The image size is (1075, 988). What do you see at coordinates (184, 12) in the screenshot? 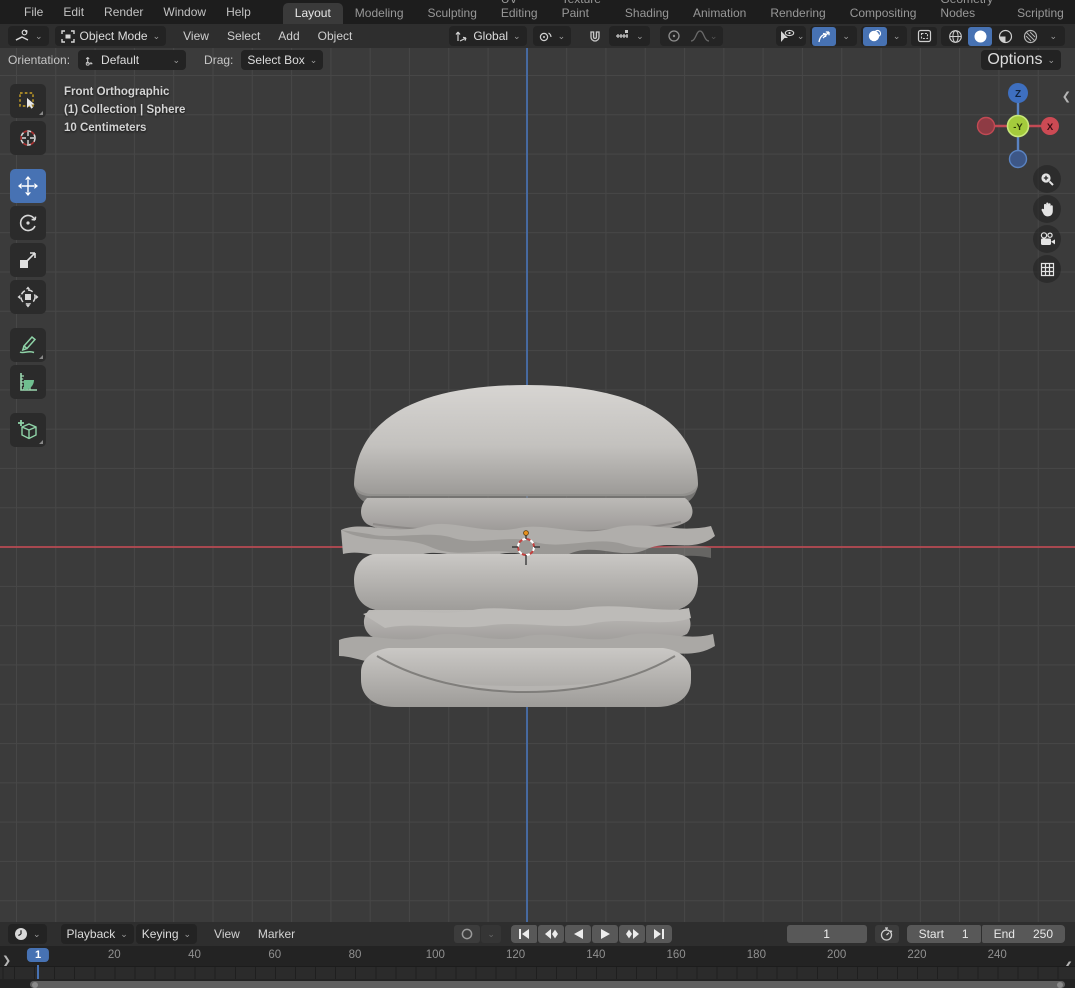
I see `menu-window: Window` at bounding box center [184, 12].